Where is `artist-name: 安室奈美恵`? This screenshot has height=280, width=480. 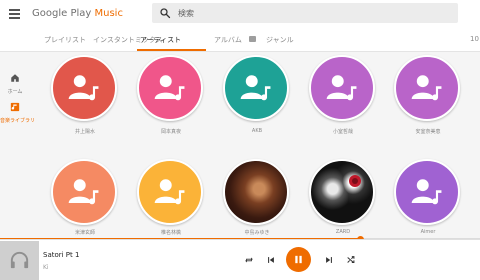
artist-name: 安室奈美恵 is located at coordinates (428, 131).